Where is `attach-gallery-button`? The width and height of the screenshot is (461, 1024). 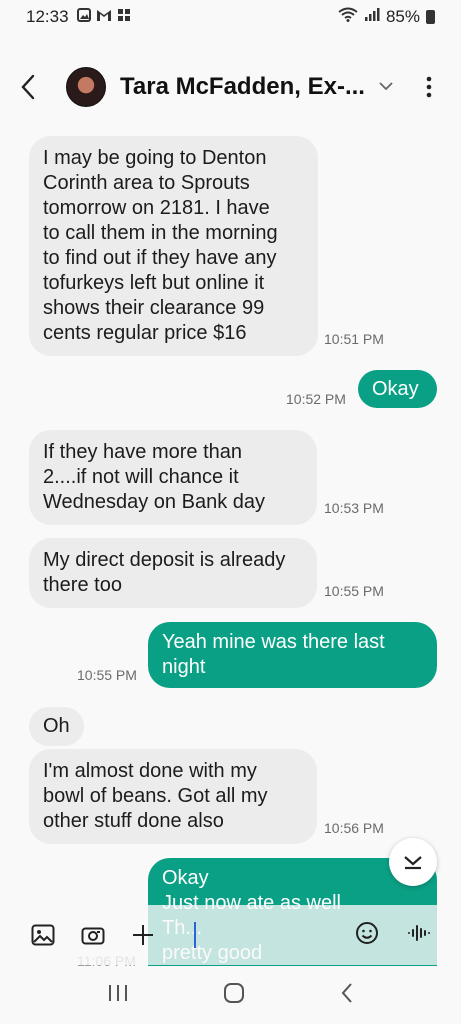
attach-gallery-button is located at coordinates (43, 935).